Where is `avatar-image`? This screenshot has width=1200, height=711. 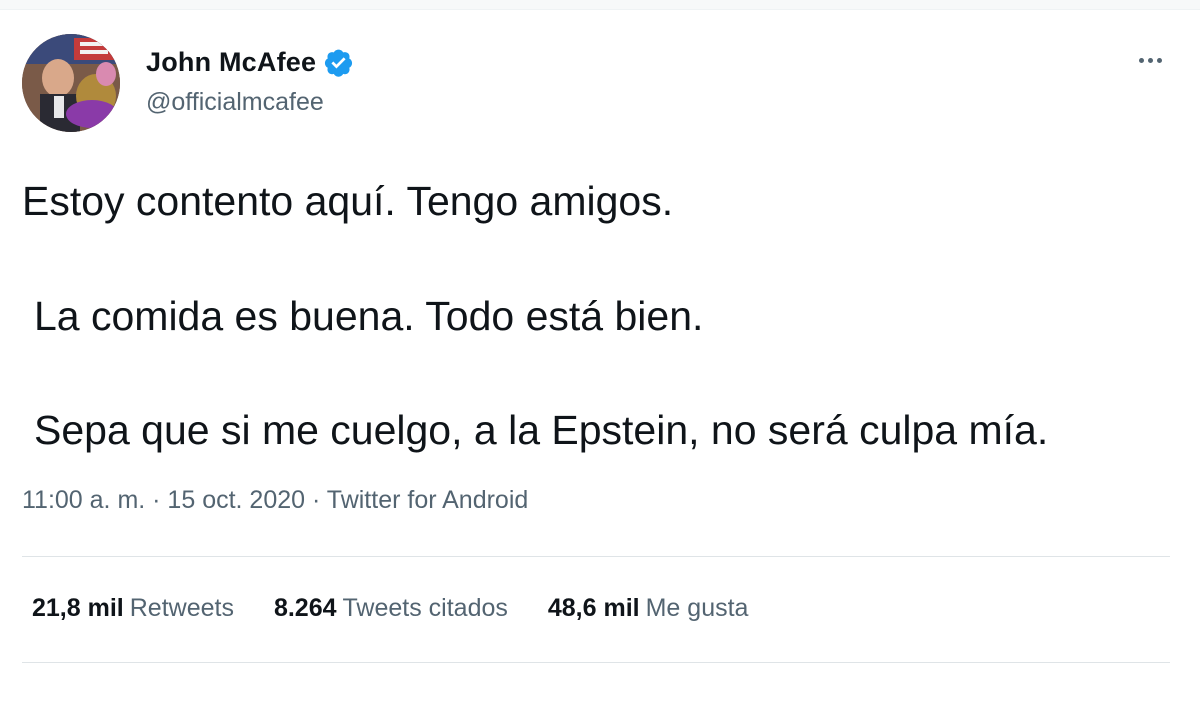 avatar-image is located at coordinates (71, 83).